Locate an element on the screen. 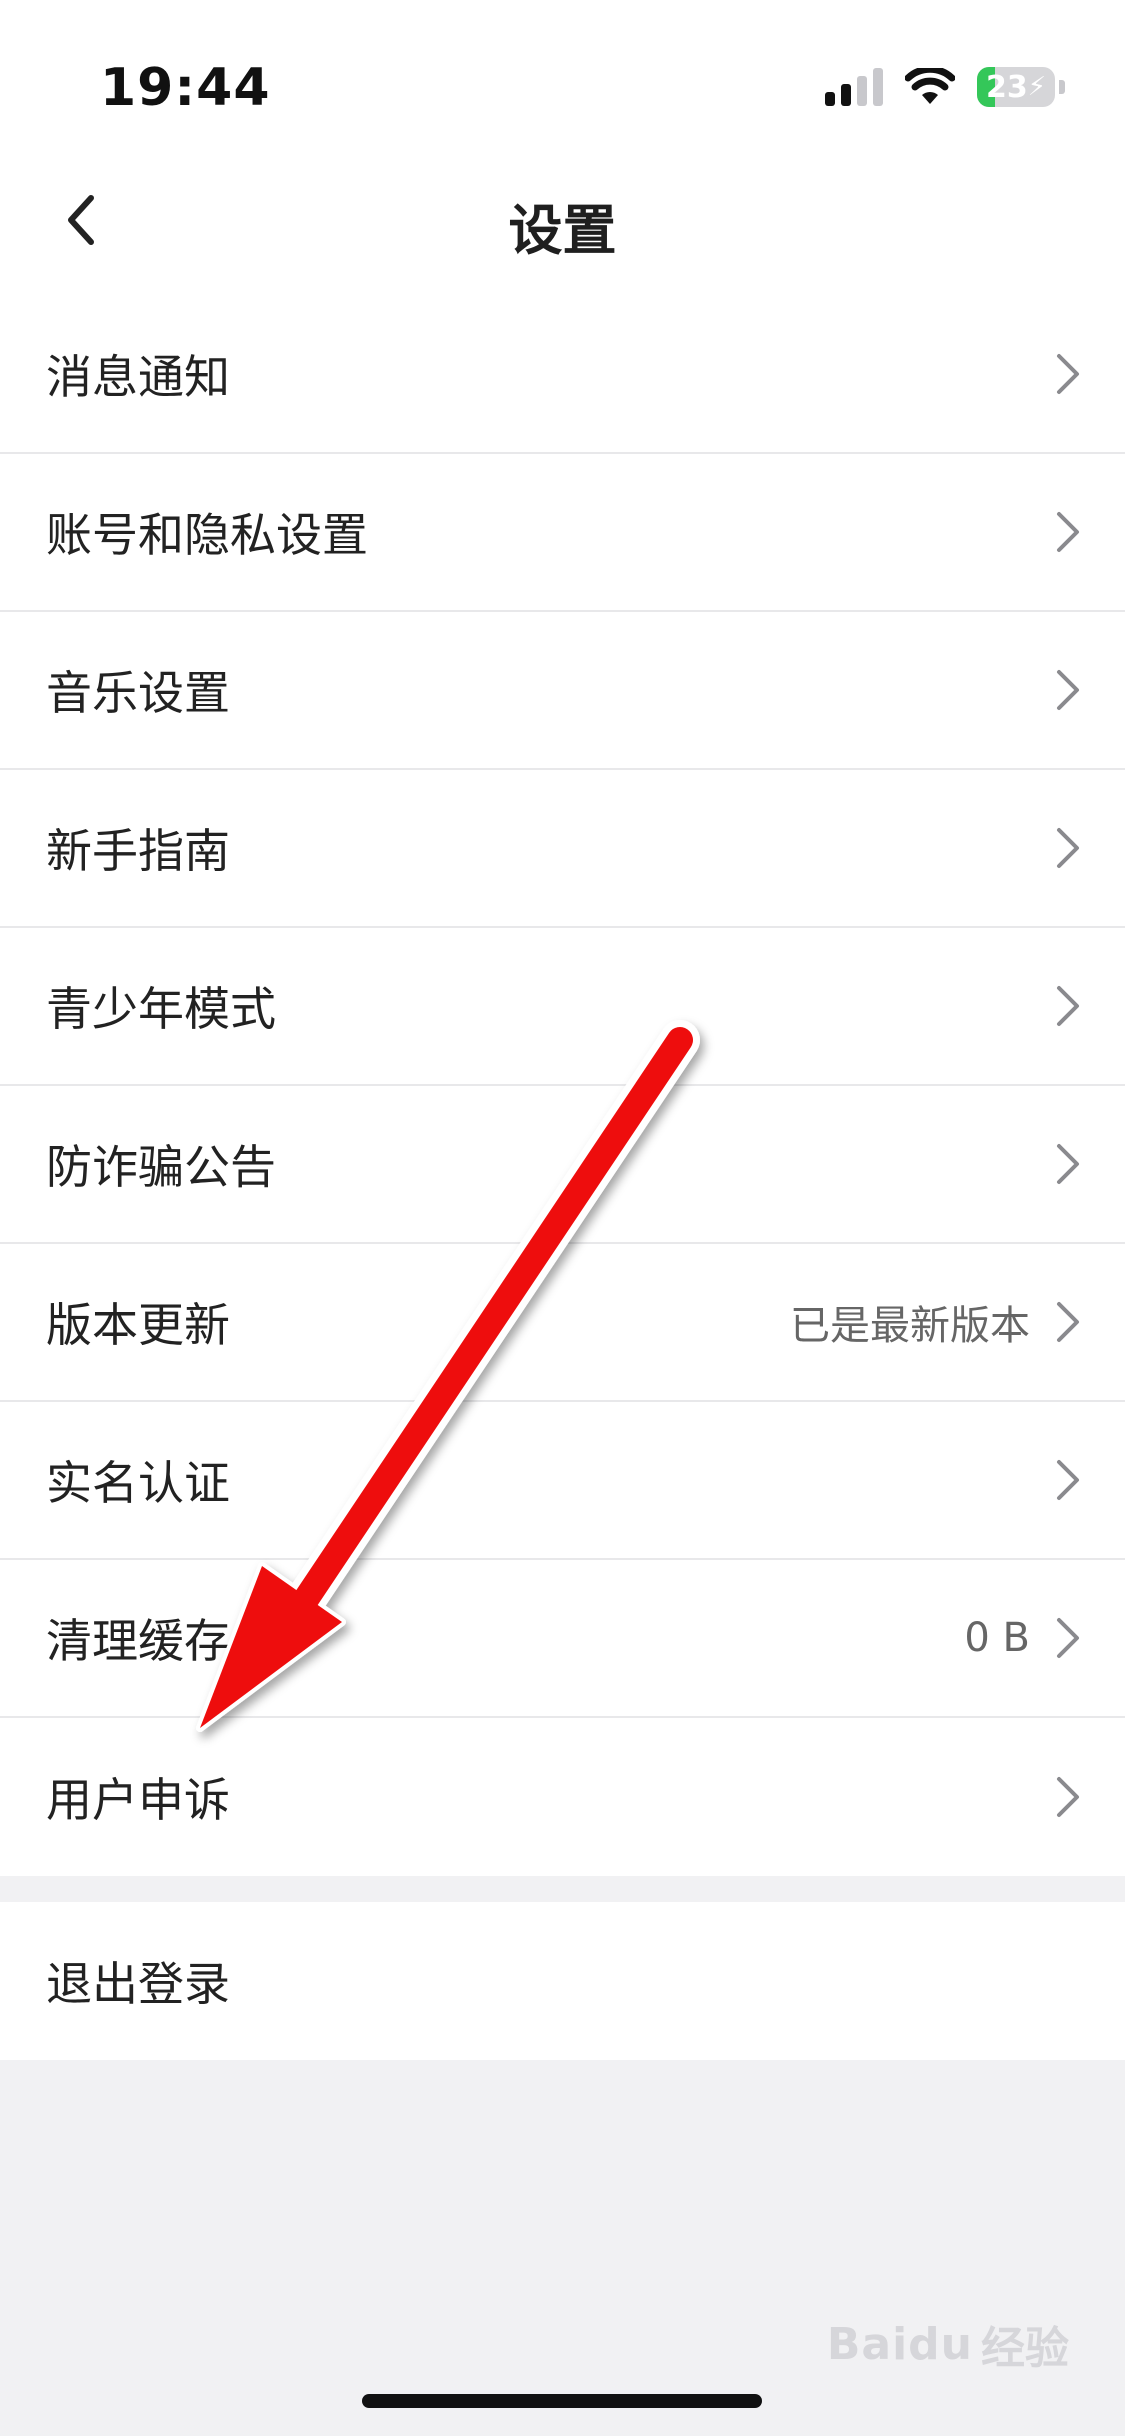 This screenshot has height=2436, width=1125. settings-item: 新手指南 is located at coordinates (562, 849).